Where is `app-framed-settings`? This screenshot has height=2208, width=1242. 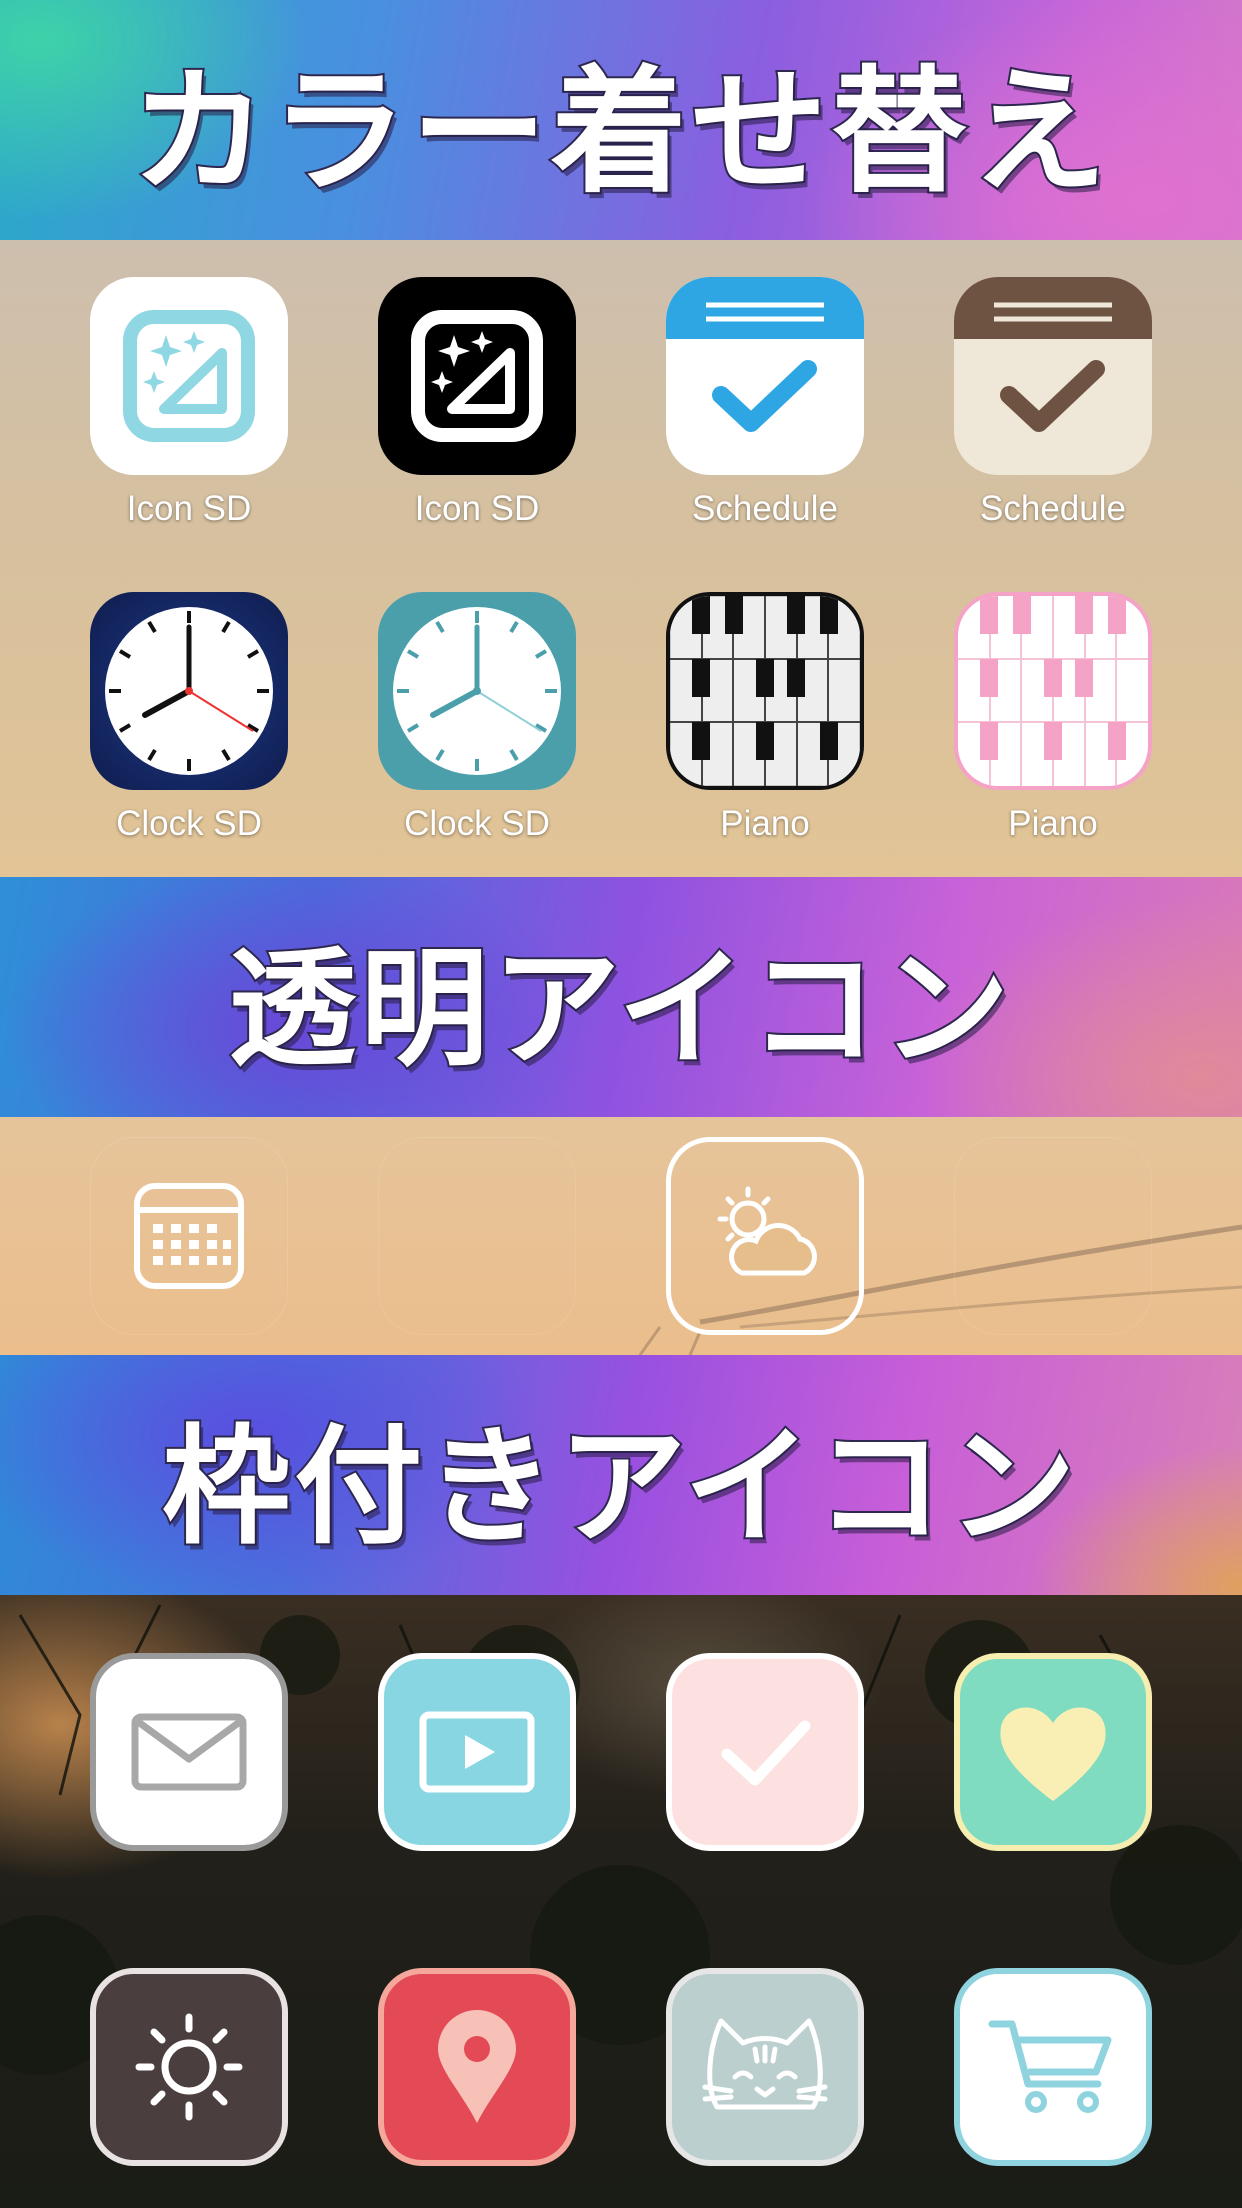
app-framed-settings is located at coordinates (189, 2067).